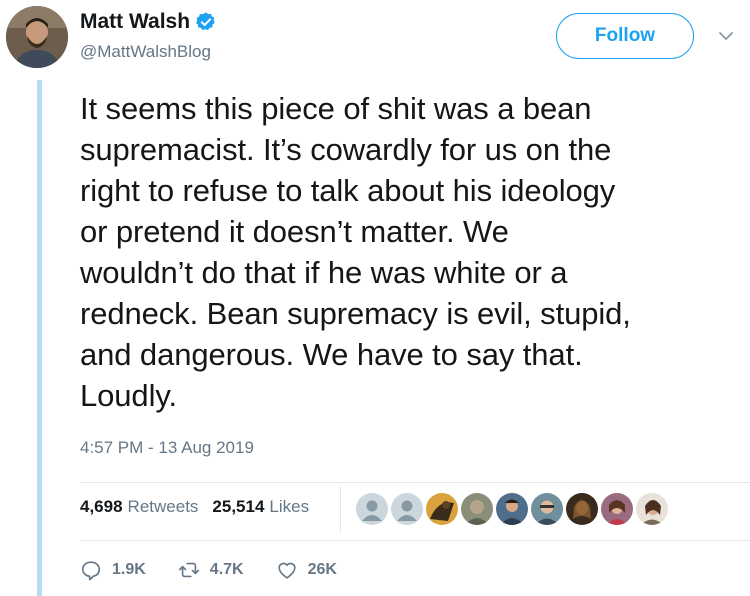  I want to click on stats-divider, so click(340, 509).